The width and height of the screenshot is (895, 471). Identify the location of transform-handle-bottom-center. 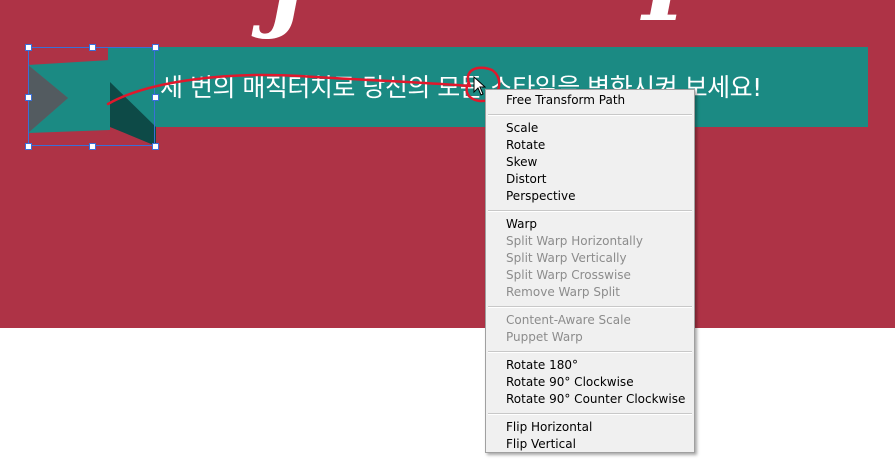
(92, 146).